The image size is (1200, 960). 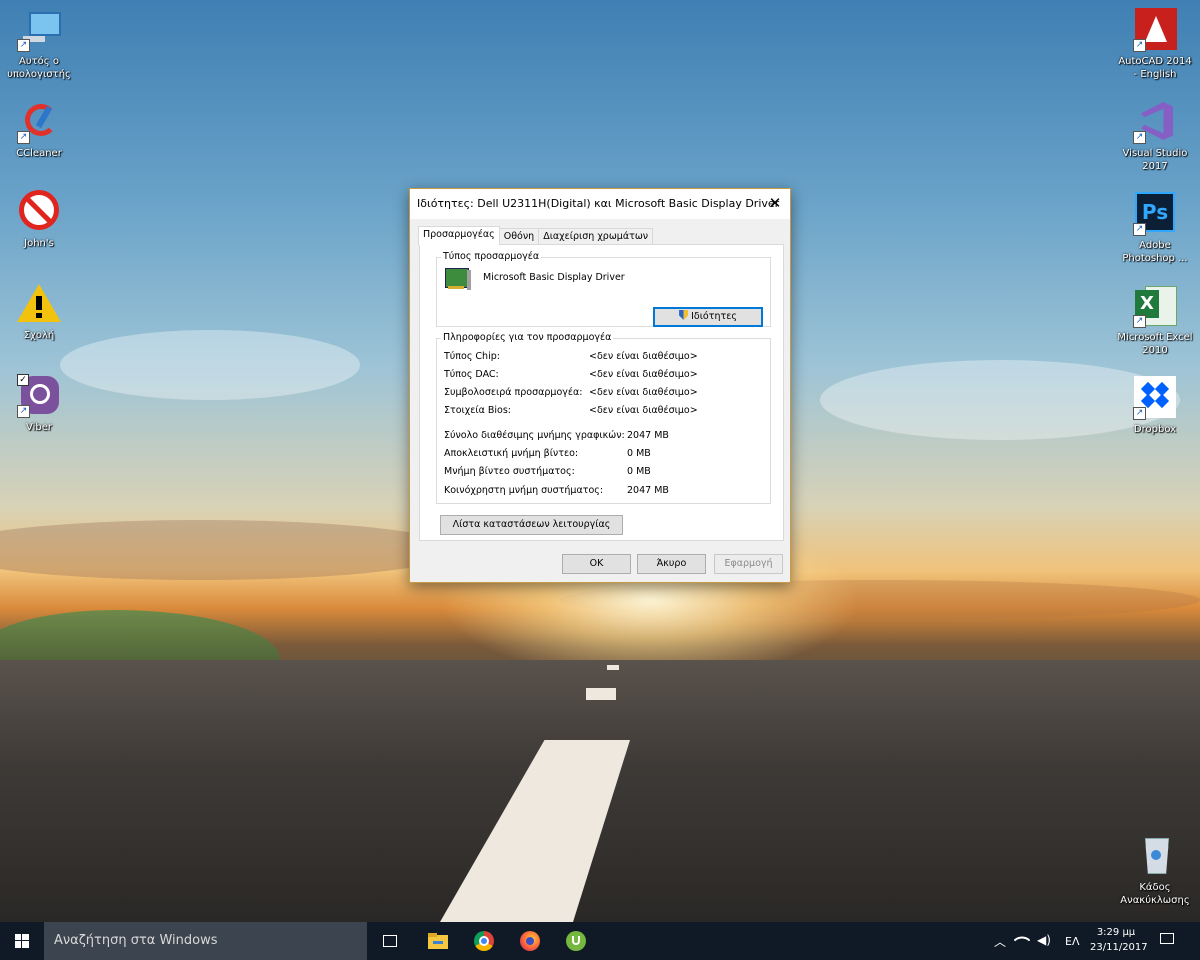 I want to click on info-value-chip: <δεν είναι διαθέσιμο>, so click(x=643, y=356).